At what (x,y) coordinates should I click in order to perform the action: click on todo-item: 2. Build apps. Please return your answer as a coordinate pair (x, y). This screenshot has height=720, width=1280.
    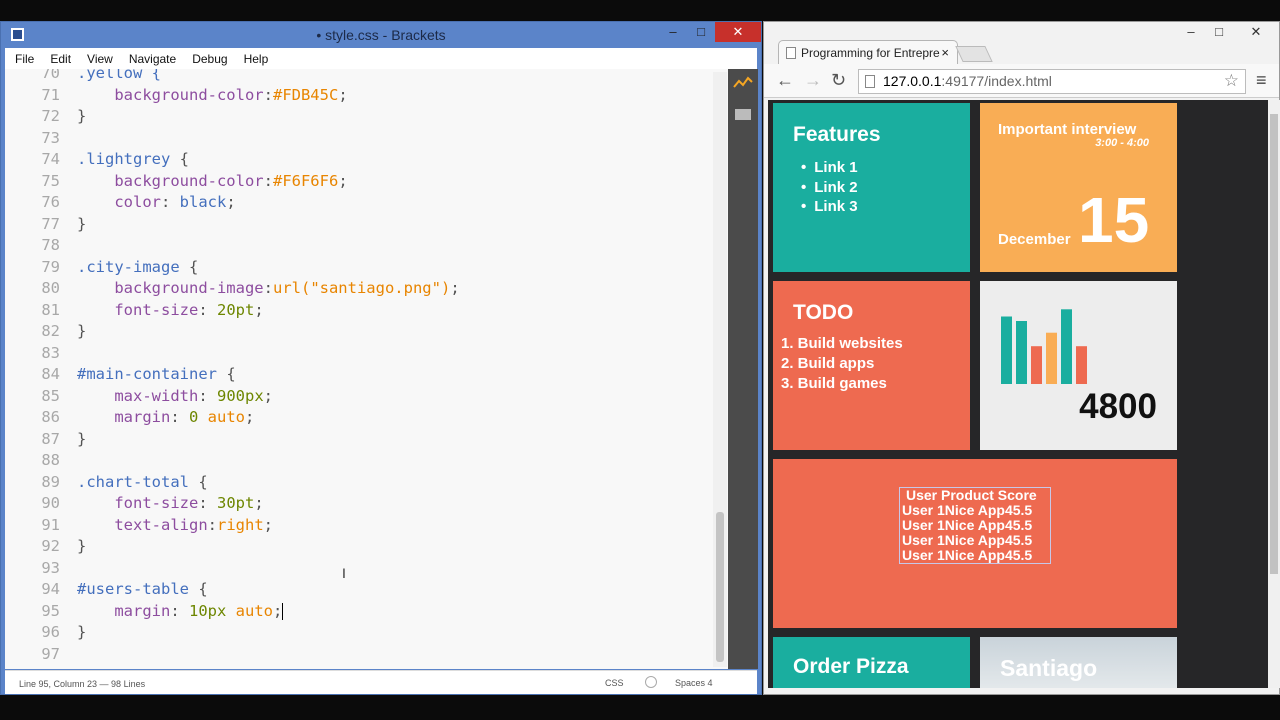
    Looking at the image, I should click on (828, 363).